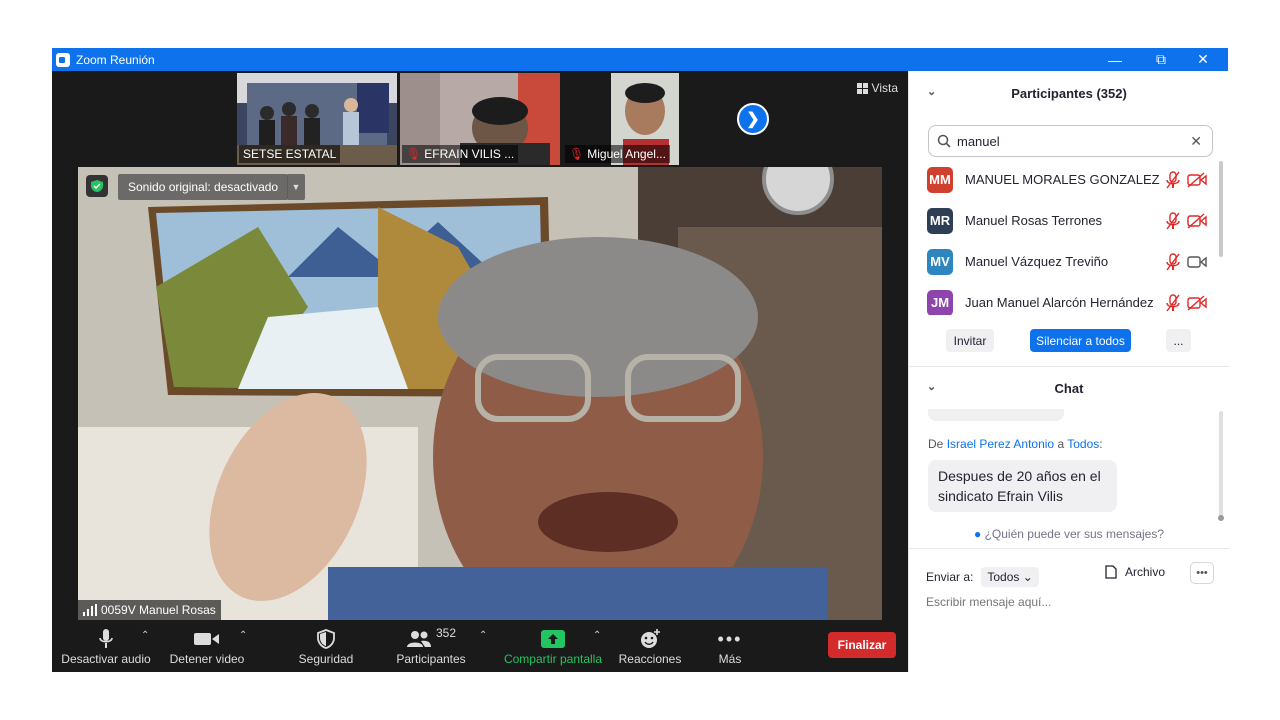  Describe the element at coordinates (1059, 302) in the screenshot. I see `participant-name: Juan Manuel Alarcón Hernández` at that location.